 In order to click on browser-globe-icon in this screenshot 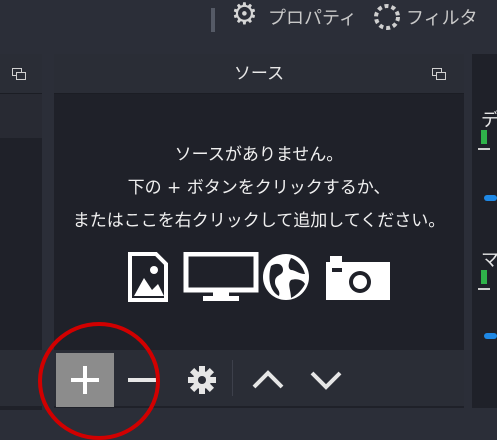, I will do `click(286, 277)`.